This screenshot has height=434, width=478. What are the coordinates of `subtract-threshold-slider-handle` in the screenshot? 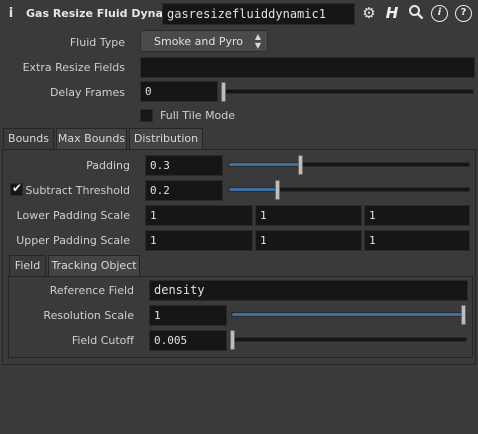 It's located at (277, 190).